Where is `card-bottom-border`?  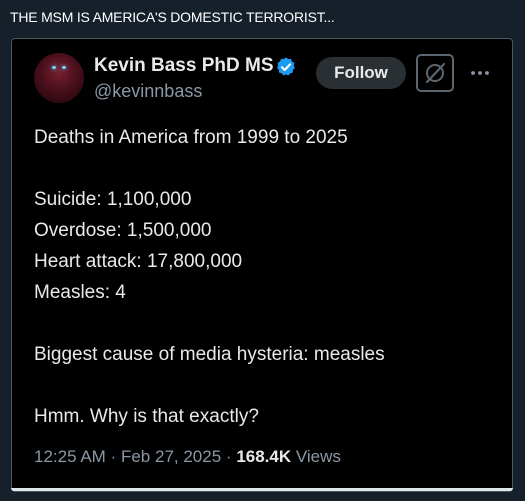
card-bottom-border is located at coordinates (262, 489).